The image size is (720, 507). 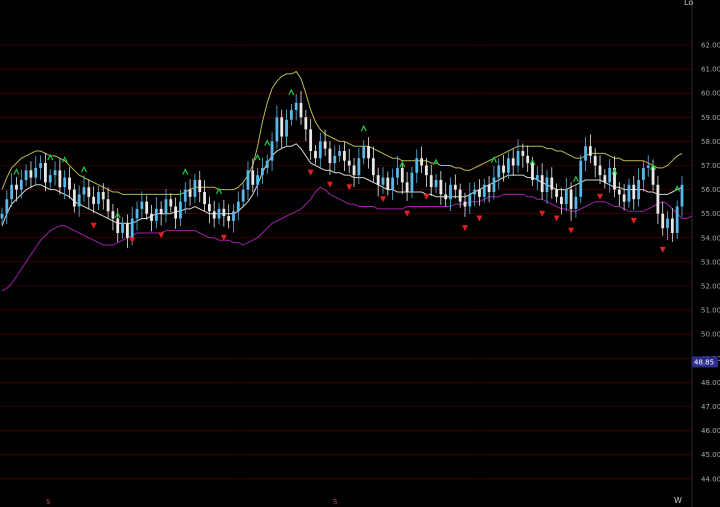 What do you see at coordinates (710, 335) in the screenshot?
I see `y-tick-label: 50.00` at bounding box center [710, 335].